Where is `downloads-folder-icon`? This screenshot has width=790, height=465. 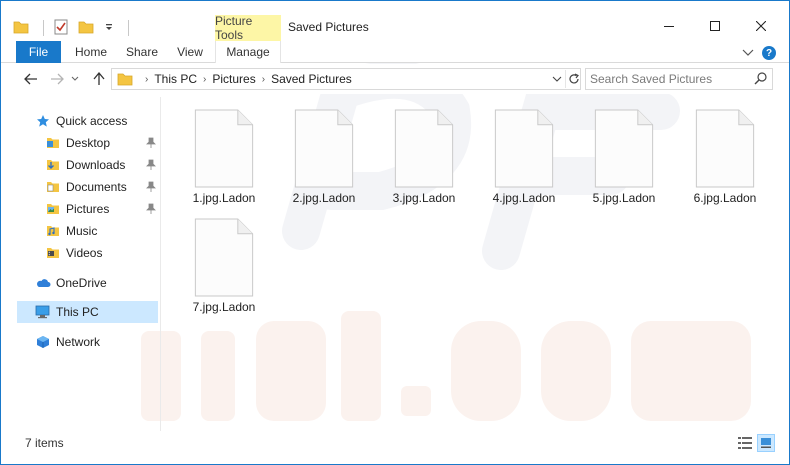 downloads-folder-icon is located at coordinates (53, 165).